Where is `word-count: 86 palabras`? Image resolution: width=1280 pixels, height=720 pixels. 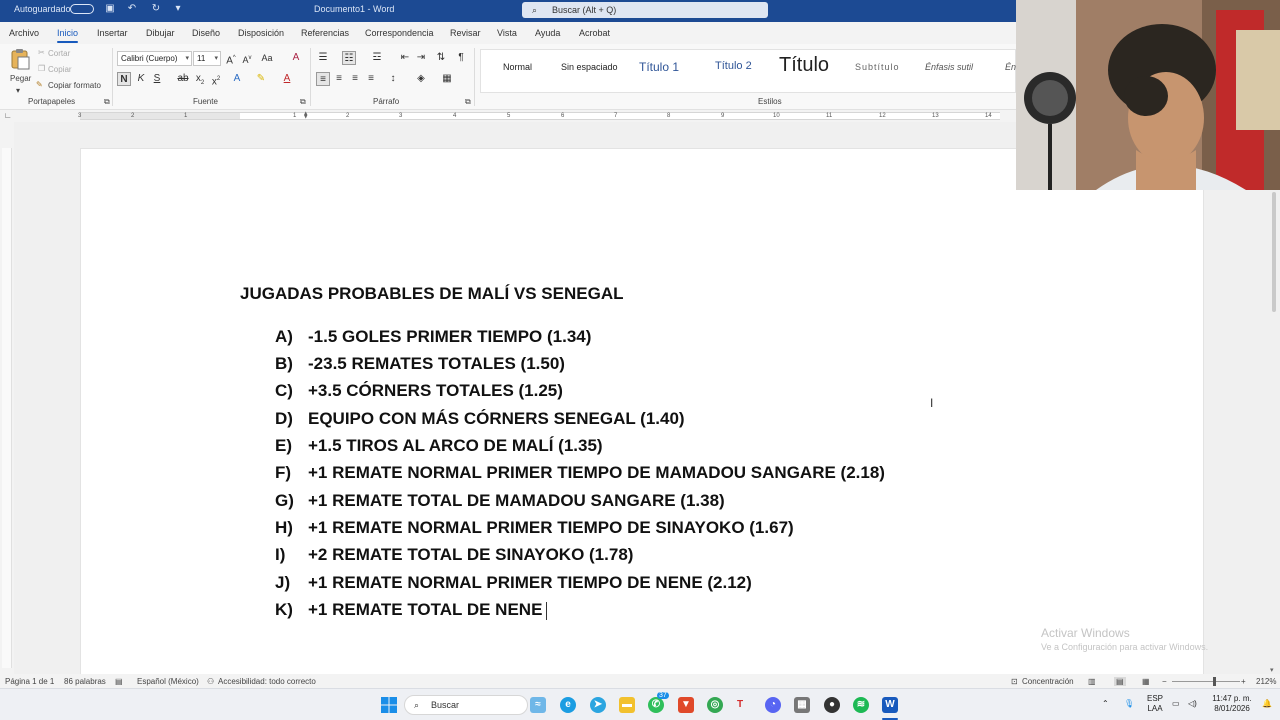 word-count: 86 palabras is located at coordinates (85, 681).